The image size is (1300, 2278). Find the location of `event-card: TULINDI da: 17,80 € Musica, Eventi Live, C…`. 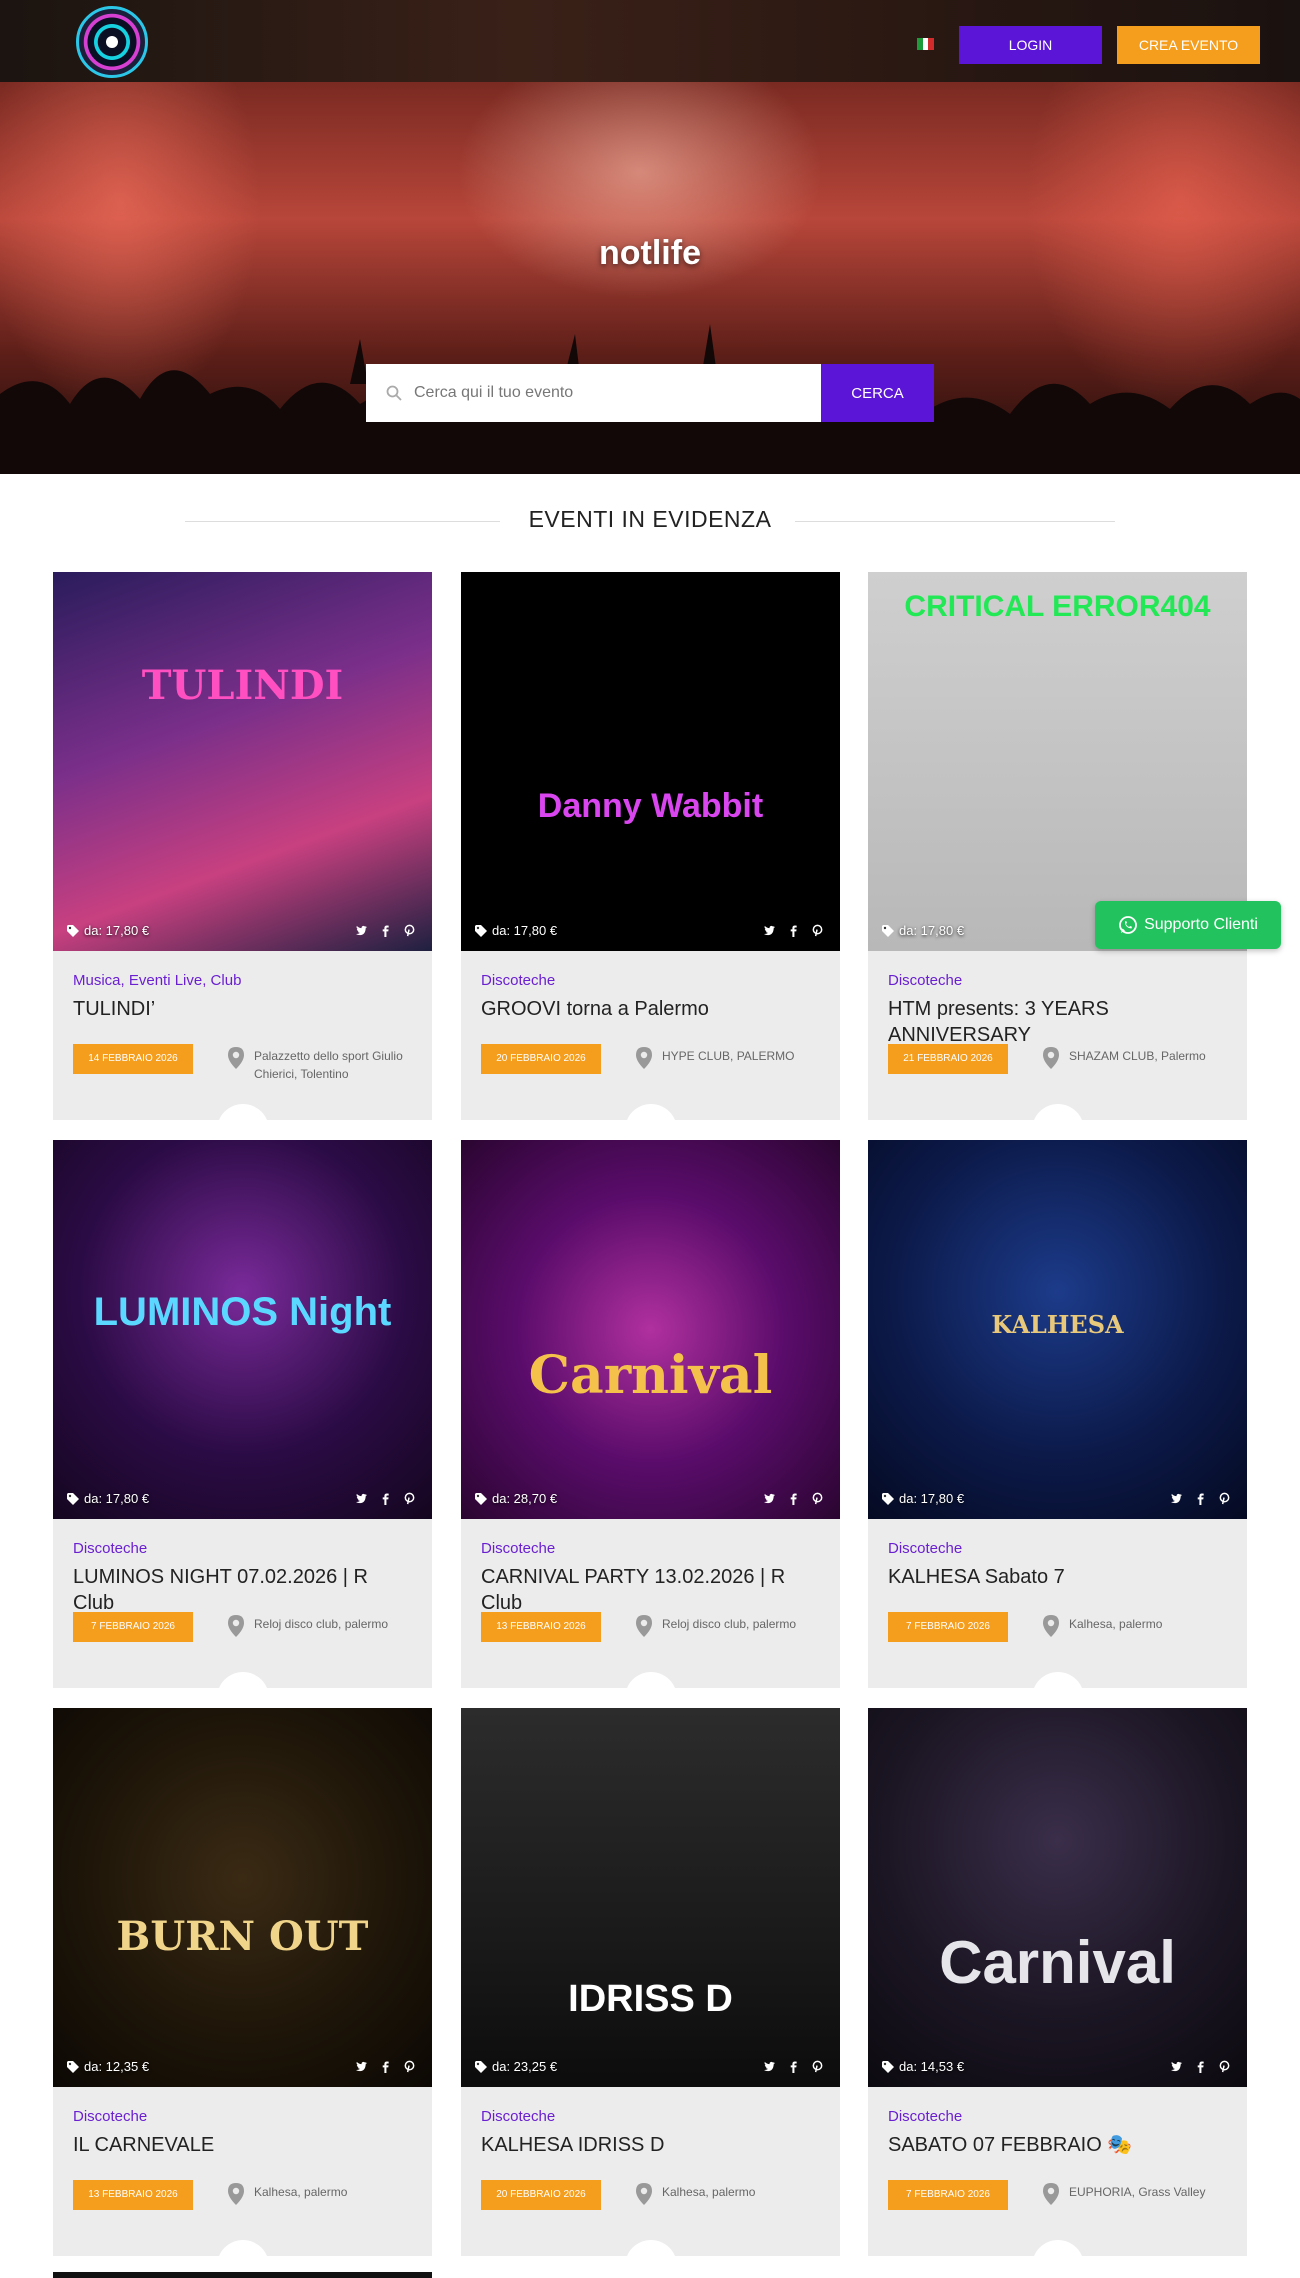

event-card: TULINDI da: 17,80 € Musica, Eventi Live, C… is located at coordinates (242, 846).